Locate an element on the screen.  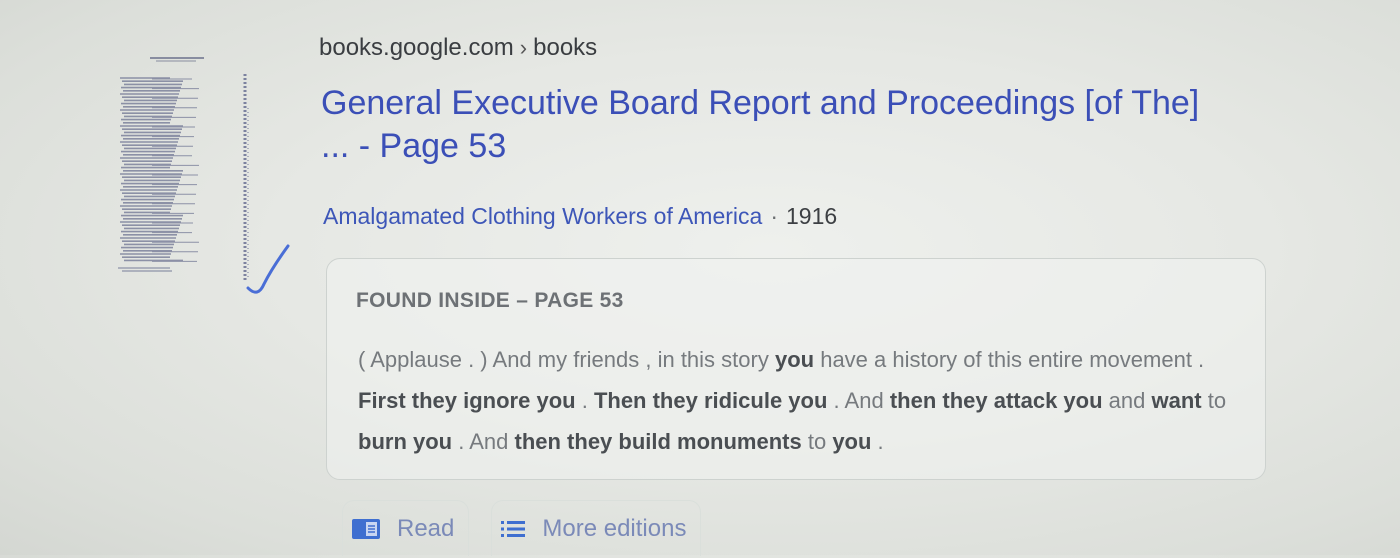
result-url-breadcrumb: books.google.com › books is located at coordinates (458, 48).